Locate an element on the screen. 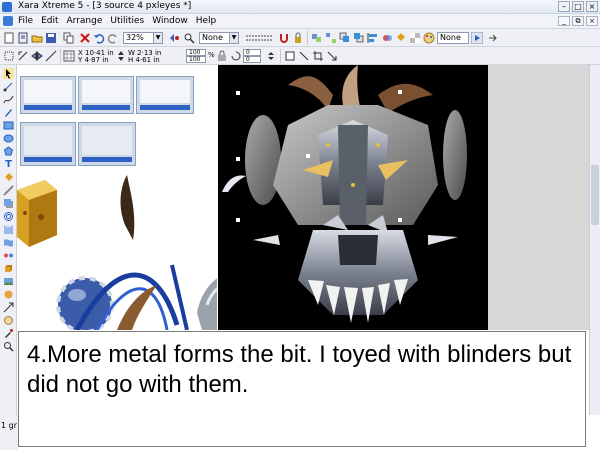 The width and height of the screenshot is (600, 450). line-tool-icon is located at coordinates (304, 56).